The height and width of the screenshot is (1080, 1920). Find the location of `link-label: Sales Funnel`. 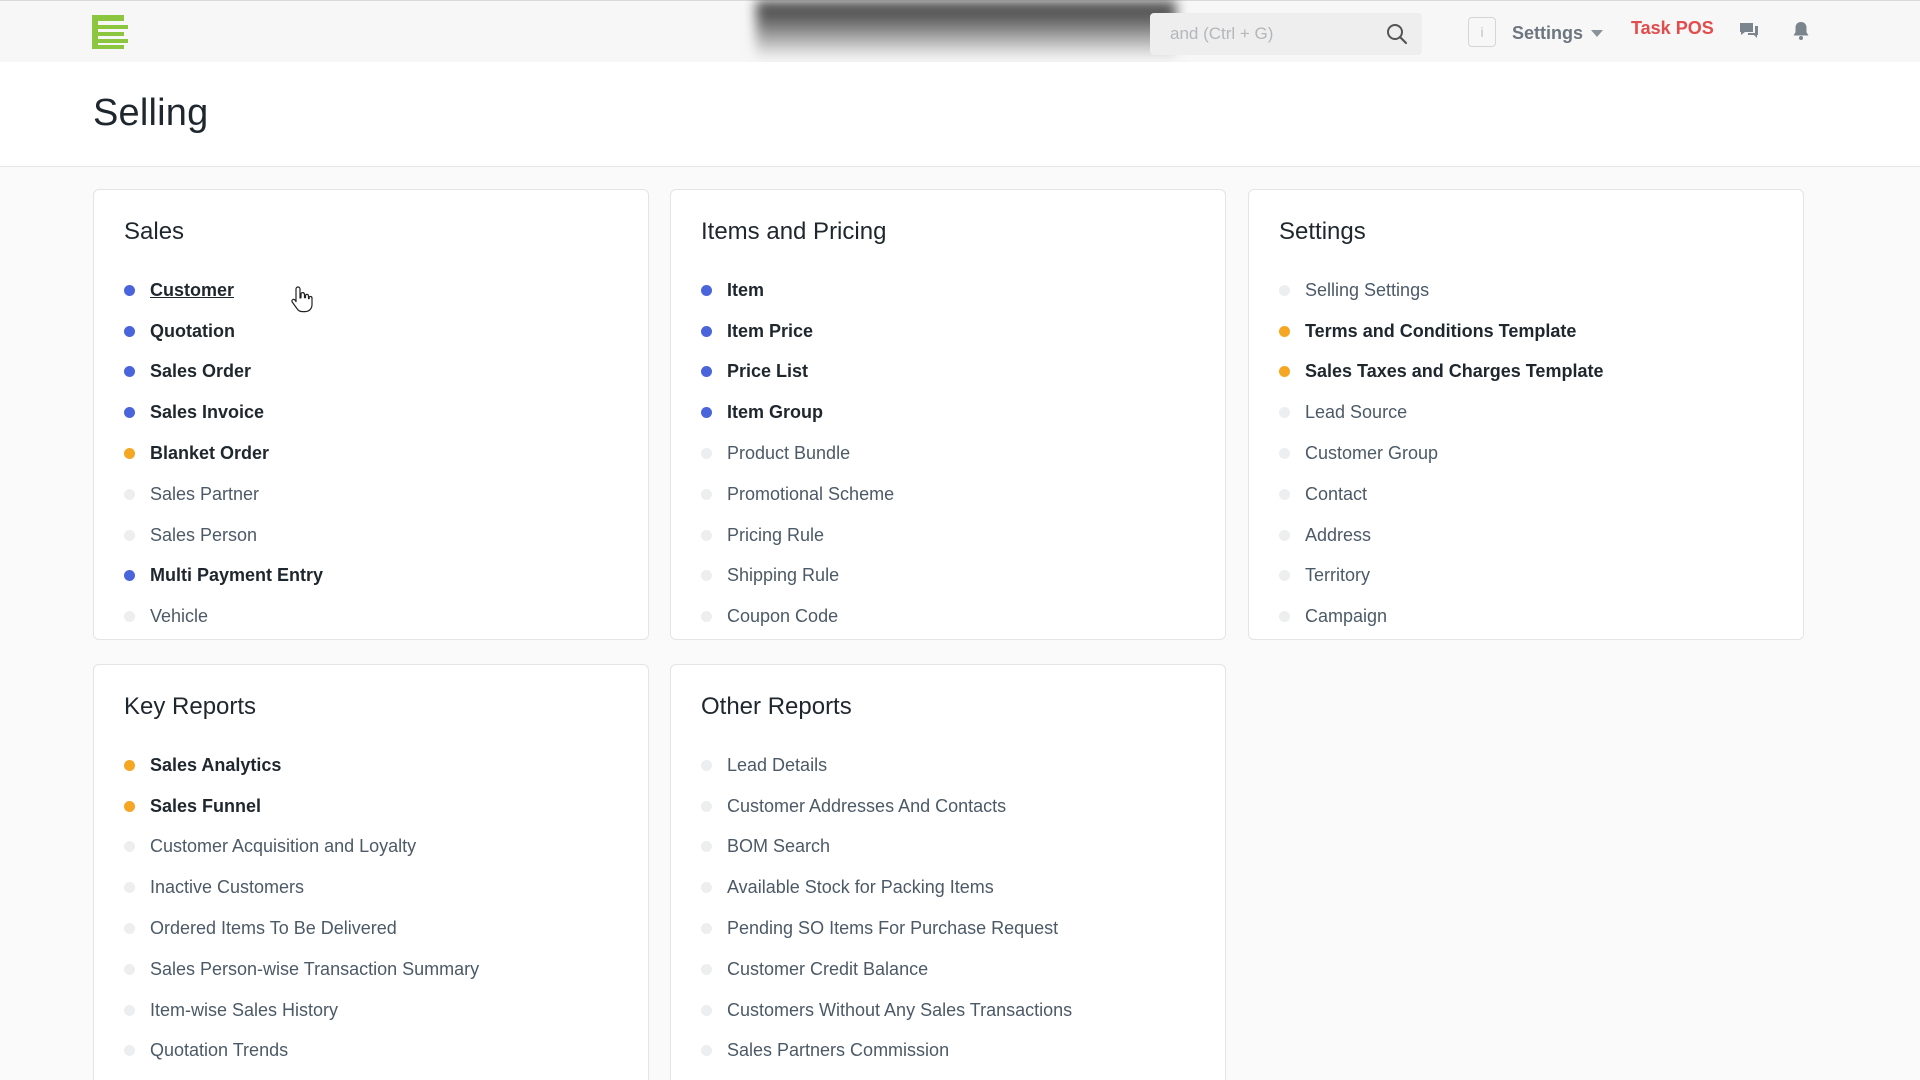

link-label: Sales Funnel is located at coordinates (205, 806).